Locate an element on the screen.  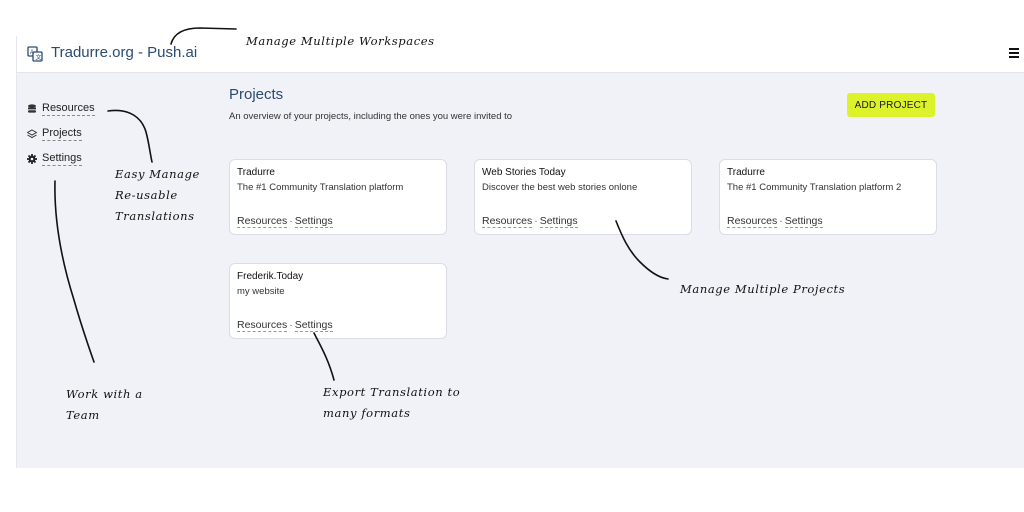
project-description: my website is located at coordinates (261, 291).